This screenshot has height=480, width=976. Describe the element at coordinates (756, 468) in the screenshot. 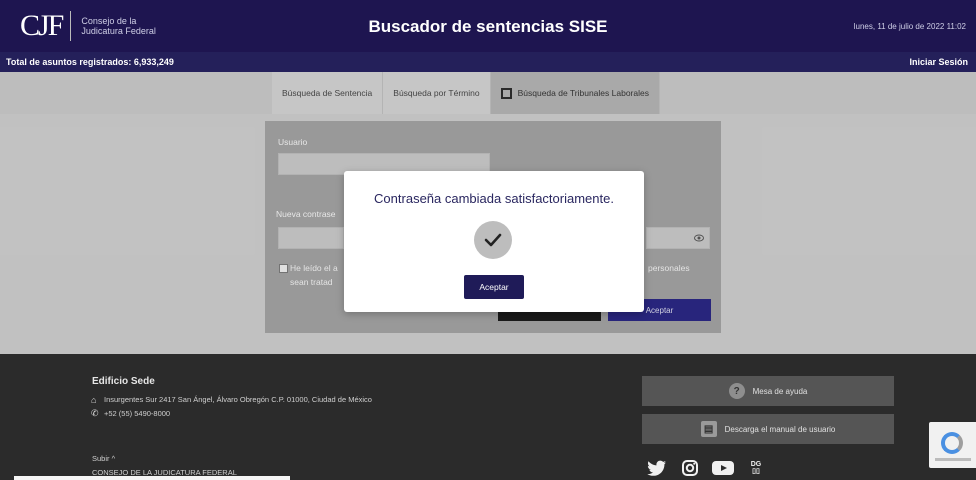

I see `dg-icon: DG ▯▯` at that location.